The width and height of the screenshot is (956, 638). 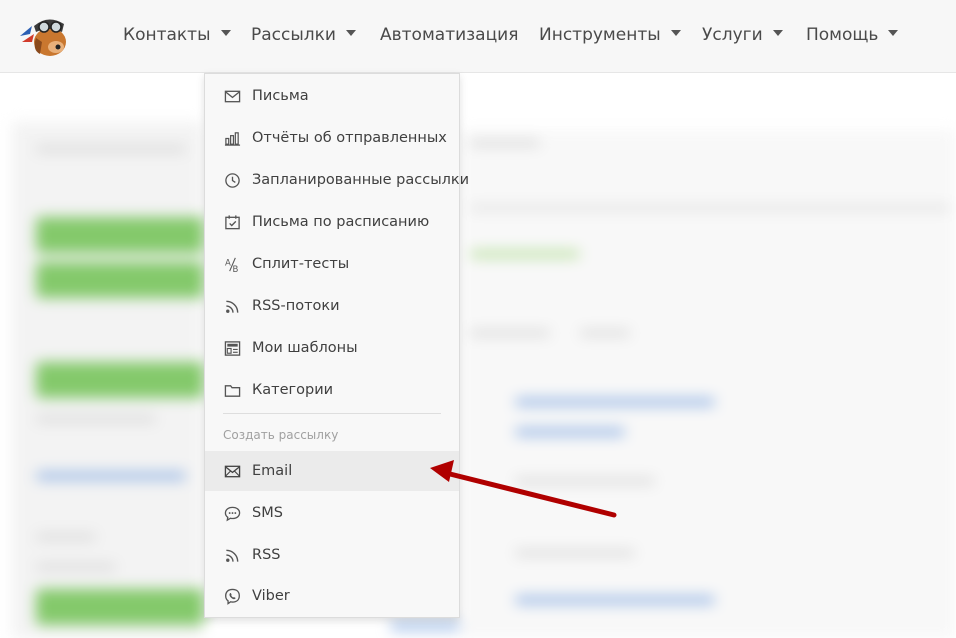 I want to click on nav-automation-label: Автоматизация, so click(x=449, y=35).